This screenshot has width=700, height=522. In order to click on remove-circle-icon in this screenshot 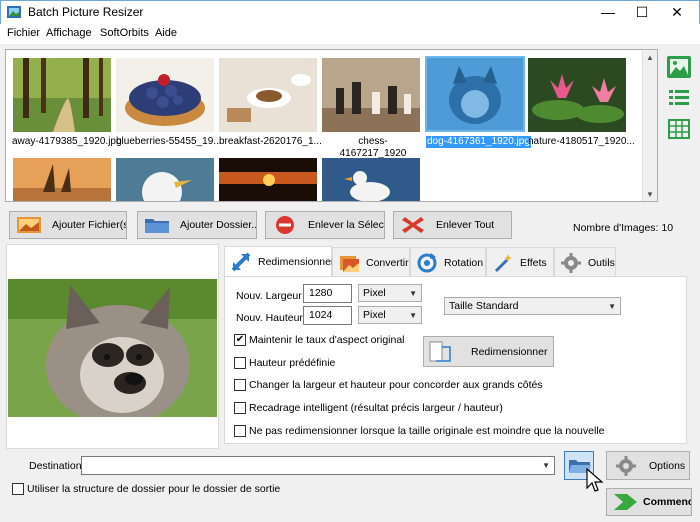, I will do `click(285, 225)`.